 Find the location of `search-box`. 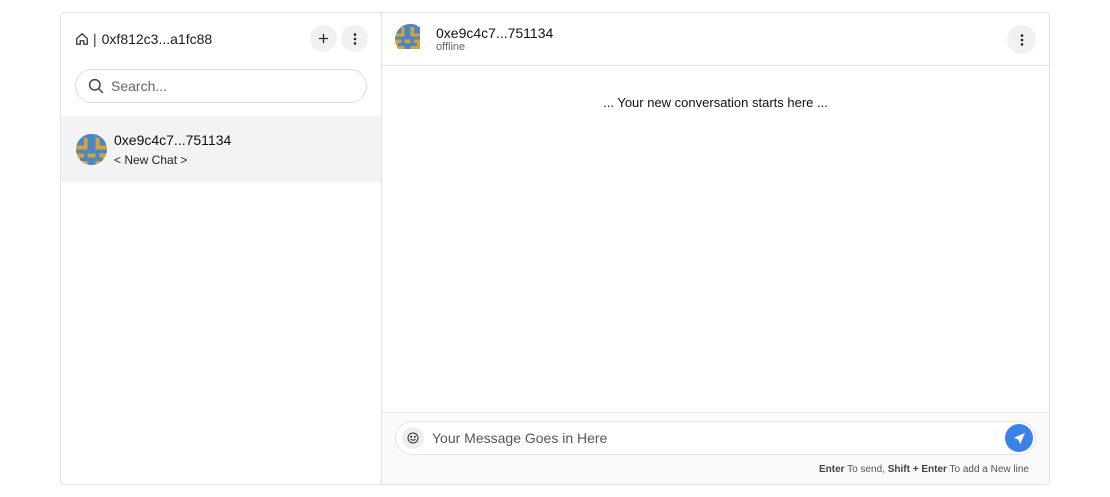

search-box is located at coordinates (221, 86).